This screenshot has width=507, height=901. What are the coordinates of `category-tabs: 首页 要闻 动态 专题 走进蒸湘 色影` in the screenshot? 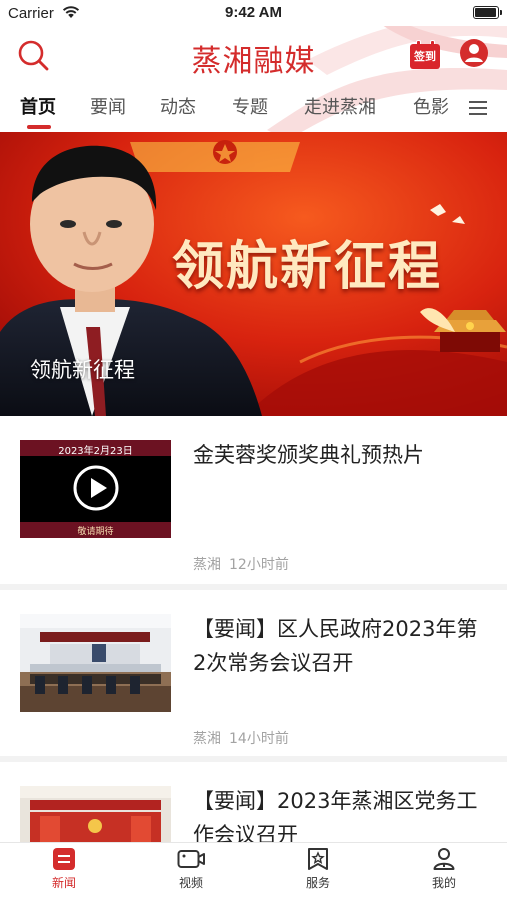 It's located at (253, 110).